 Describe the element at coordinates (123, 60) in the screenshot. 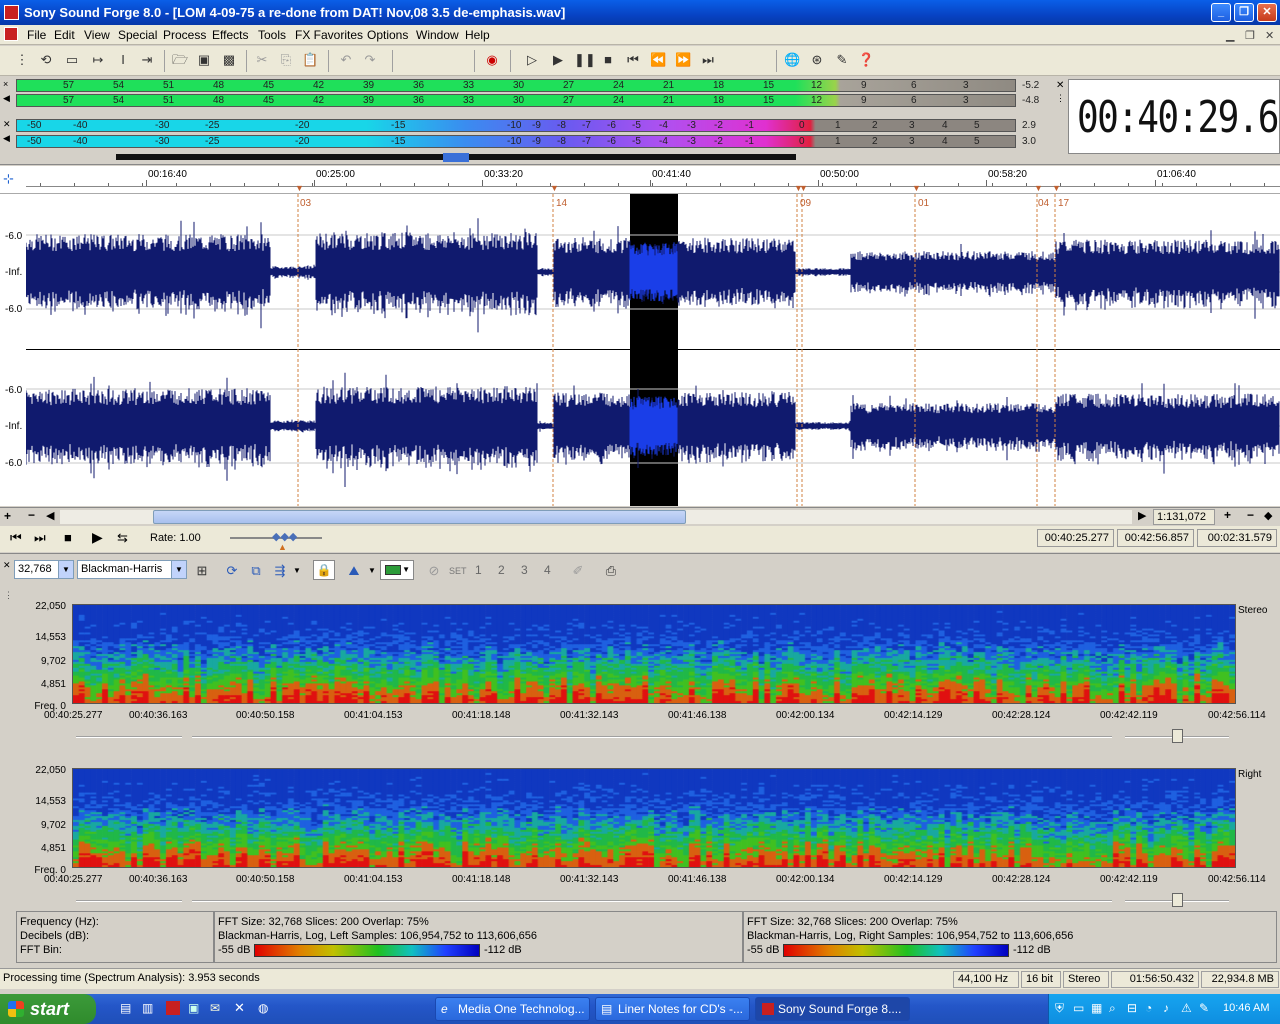

I see `ibeam-icon: I` at that location.